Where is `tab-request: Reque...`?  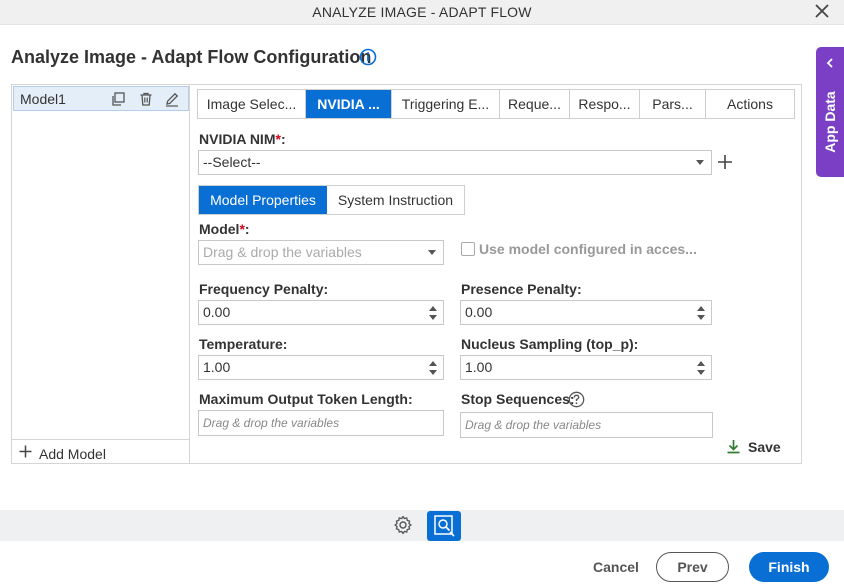
tab-request: Reque... is located at coordinates (535, 104).